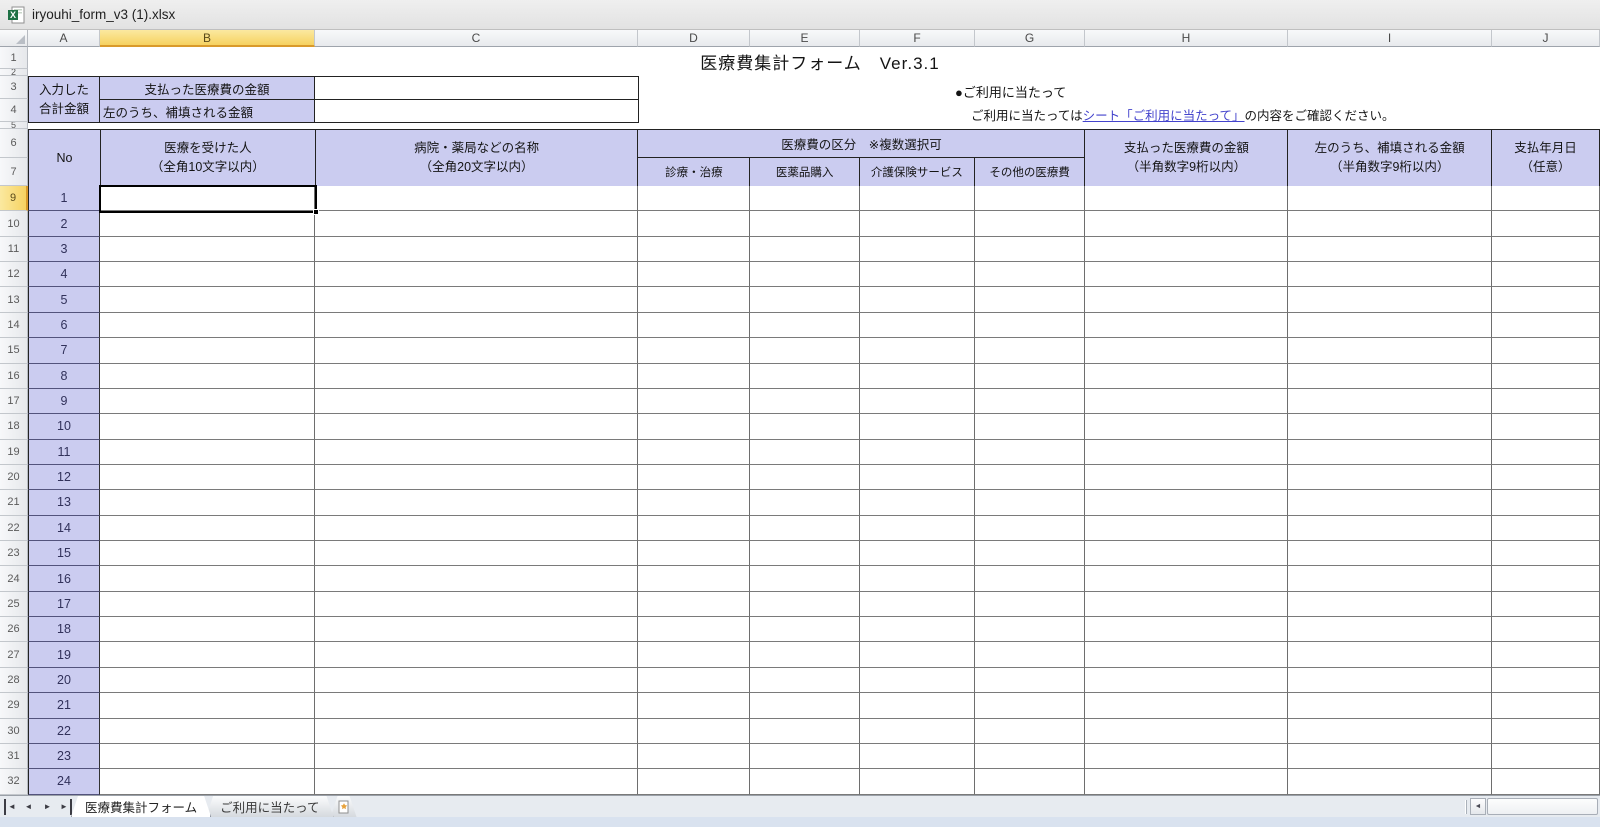 Image resolution: width=1600 pixels, height=827 pixels. Describe the element at coordinates (1030, 756) in the screenshot. I see `cell-G31` at that location.